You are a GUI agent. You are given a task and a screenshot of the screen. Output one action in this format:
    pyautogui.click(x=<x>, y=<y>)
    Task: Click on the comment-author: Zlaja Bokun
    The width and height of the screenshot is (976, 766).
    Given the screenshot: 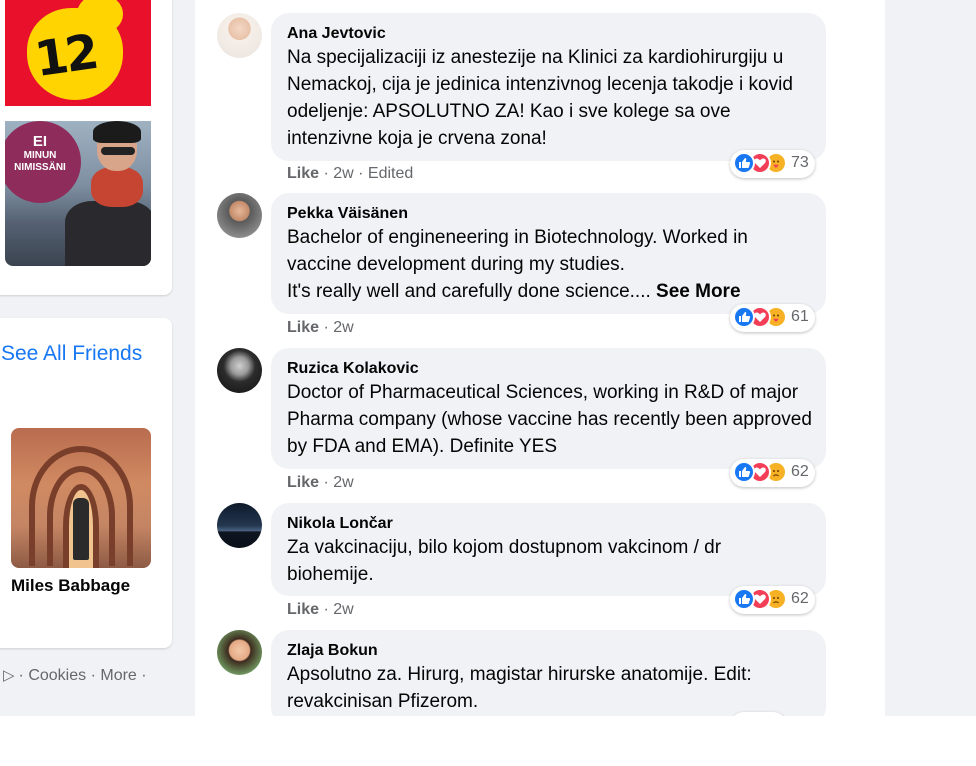 What is the action you would take?
    pyautogui.click(x=549, y=651)
    